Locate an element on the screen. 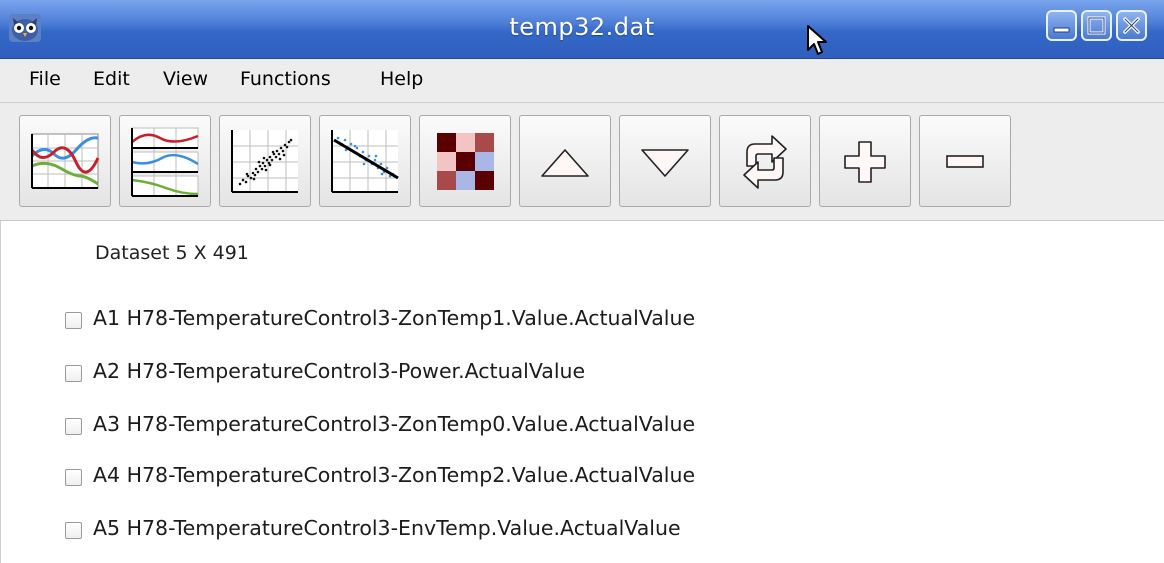 This screenshot has height=563, width=1164. scatter-plot-button is located at coordinates (265, 161).